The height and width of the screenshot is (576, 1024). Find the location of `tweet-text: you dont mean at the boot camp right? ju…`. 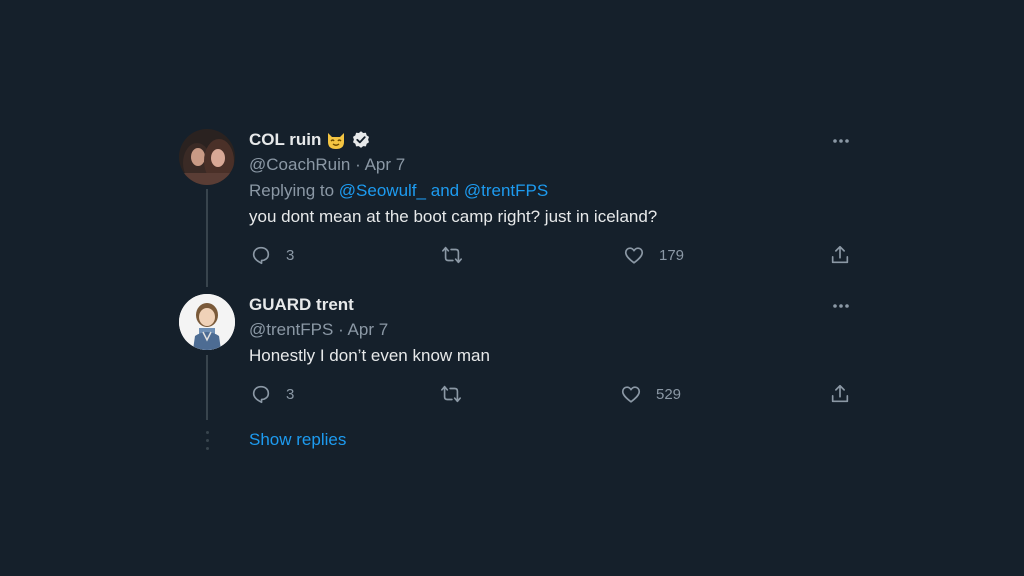

tweet-text: you dont mean at the boot camp right? ju… is located at coordinates (453, 216).